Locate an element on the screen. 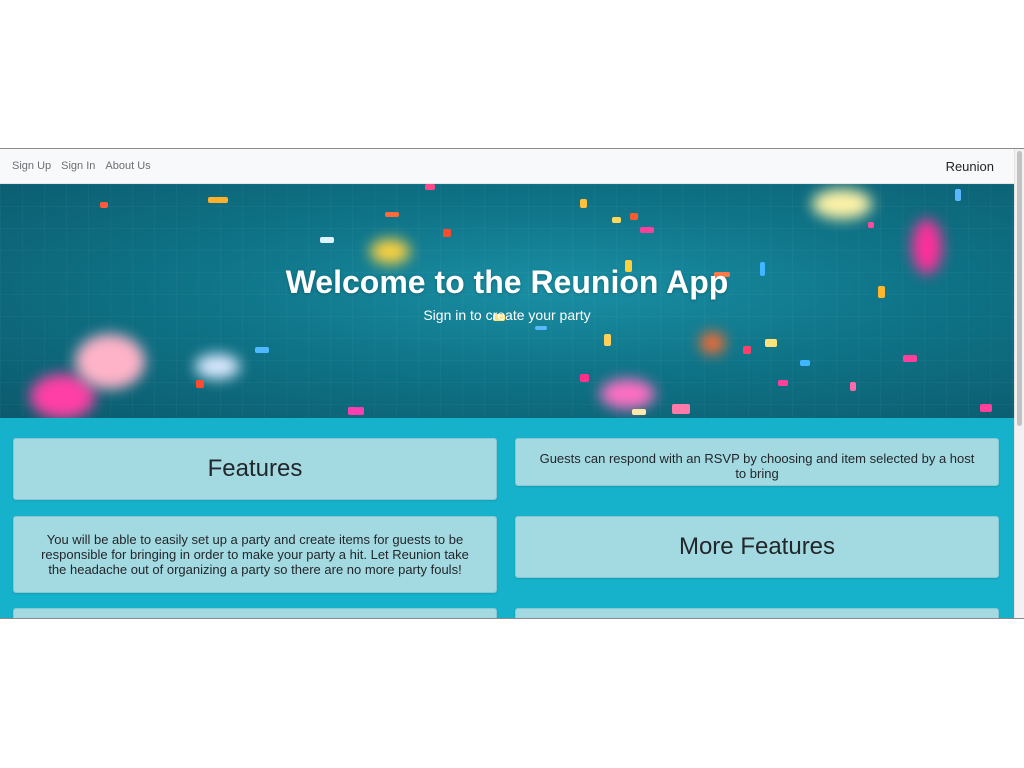 The image size is (1024, 768). navbar: Sign Up Sign In About Us Reunion is located at coordinates (507, 166).